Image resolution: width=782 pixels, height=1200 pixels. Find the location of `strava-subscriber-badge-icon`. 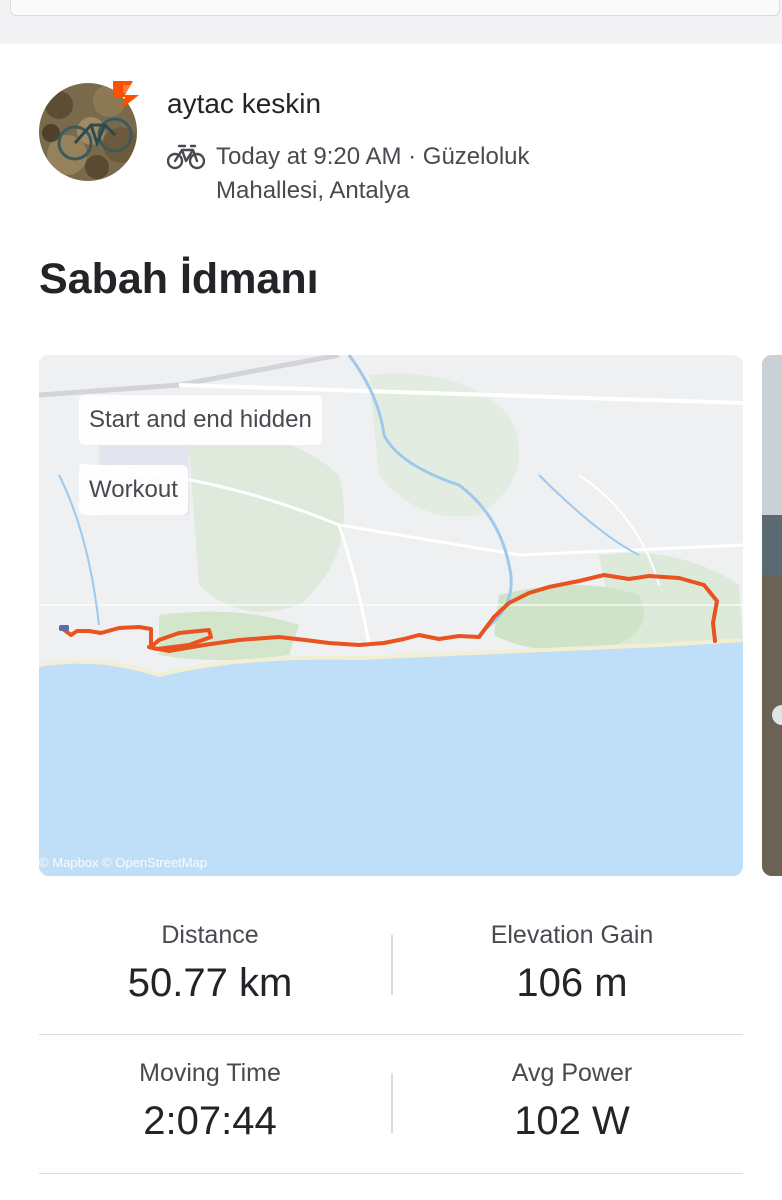

strava-subscriber-badge-icon is located at coordinates (126, 95).